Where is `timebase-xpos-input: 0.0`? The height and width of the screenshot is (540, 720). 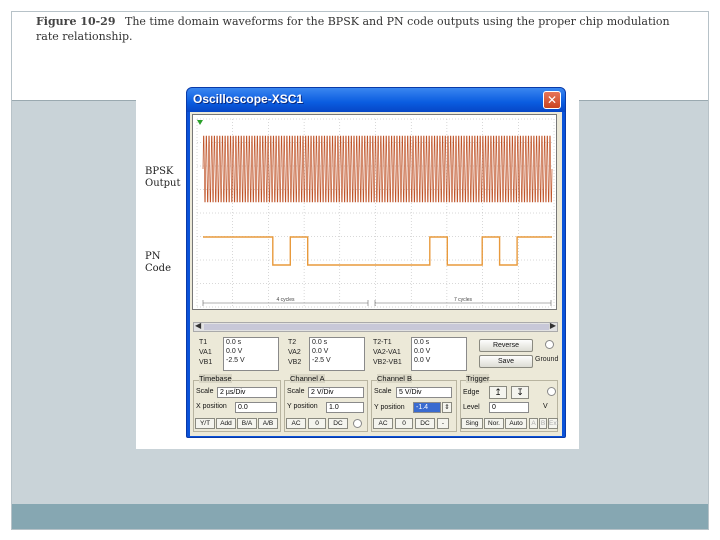 timebase-xpos-input: 0.0 is located at coordinates (256, 407).